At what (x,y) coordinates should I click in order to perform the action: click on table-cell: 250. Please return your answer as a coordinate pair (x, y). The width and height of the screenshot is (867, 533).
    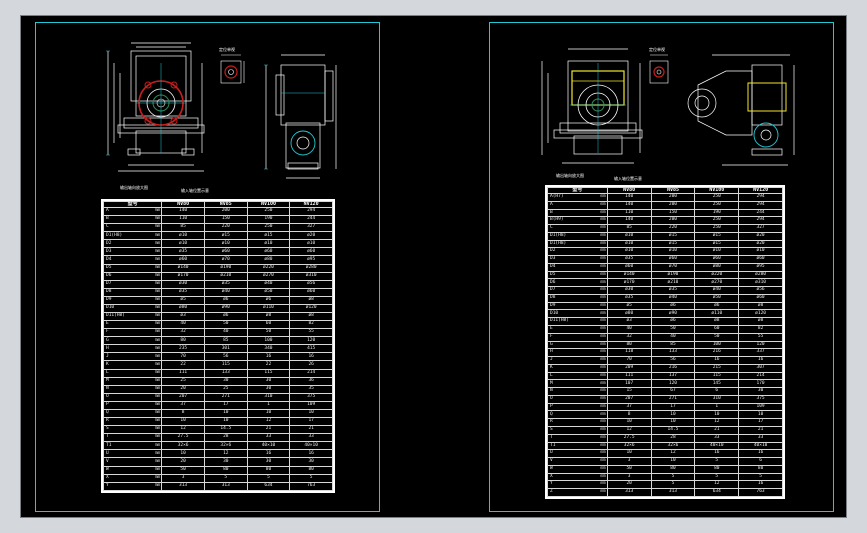
    Looking at the image, I should click on (268, 228).